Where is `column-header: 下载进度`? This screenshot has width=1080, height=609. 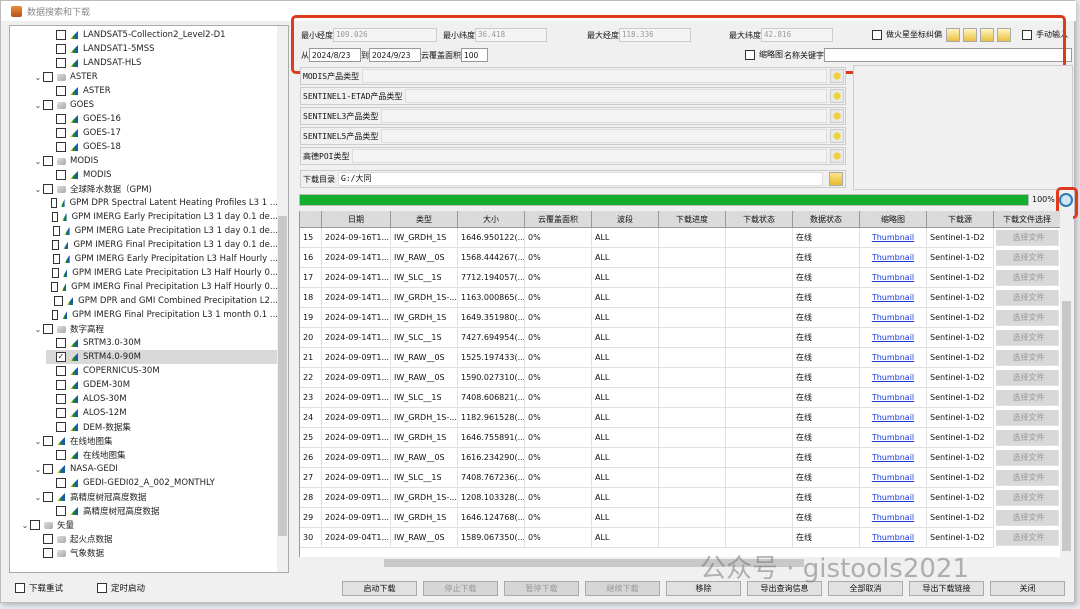
column-header: 下载进度 is located at coordinates (692, 219).